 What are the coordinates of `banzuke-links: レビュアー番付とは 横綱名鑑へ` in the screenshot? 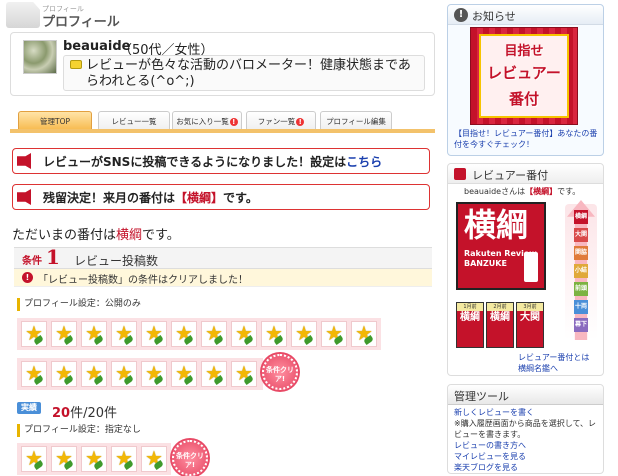 It's located at (553, 363).